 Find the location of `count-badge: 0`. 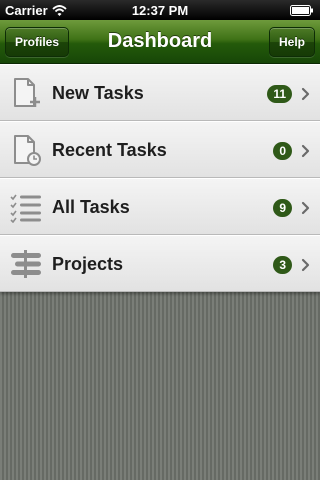

count-badge: 0 is located at coordinates (282, 151).